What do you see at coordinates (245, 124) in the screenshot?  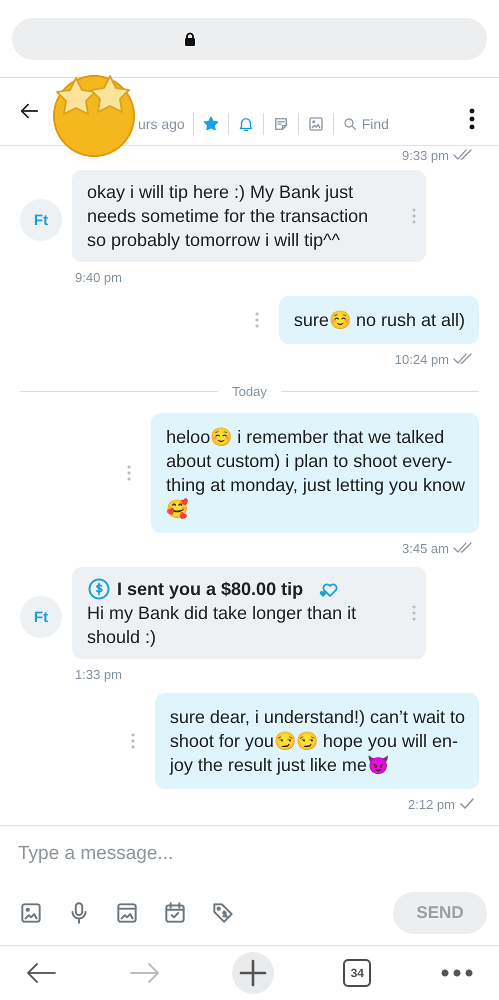 I see `bell-icon` at bounding box center [245, 124].